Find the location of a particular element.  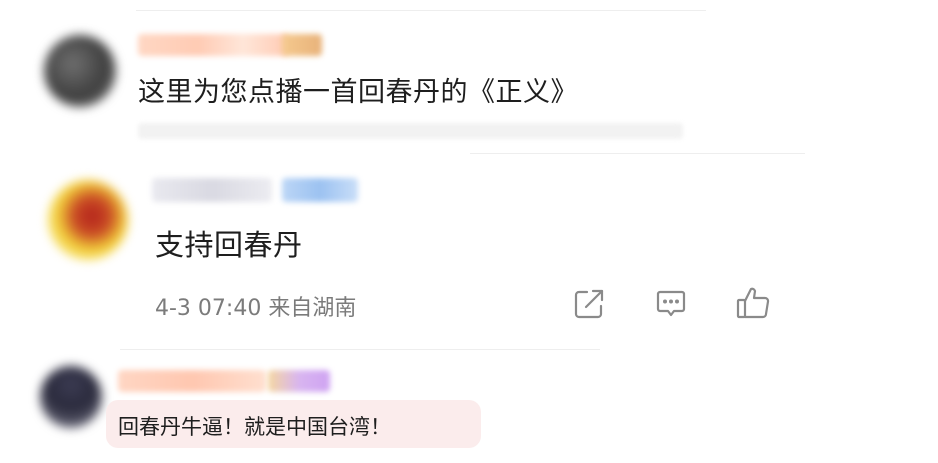

comment-icon is located at coordinates (671, 304).